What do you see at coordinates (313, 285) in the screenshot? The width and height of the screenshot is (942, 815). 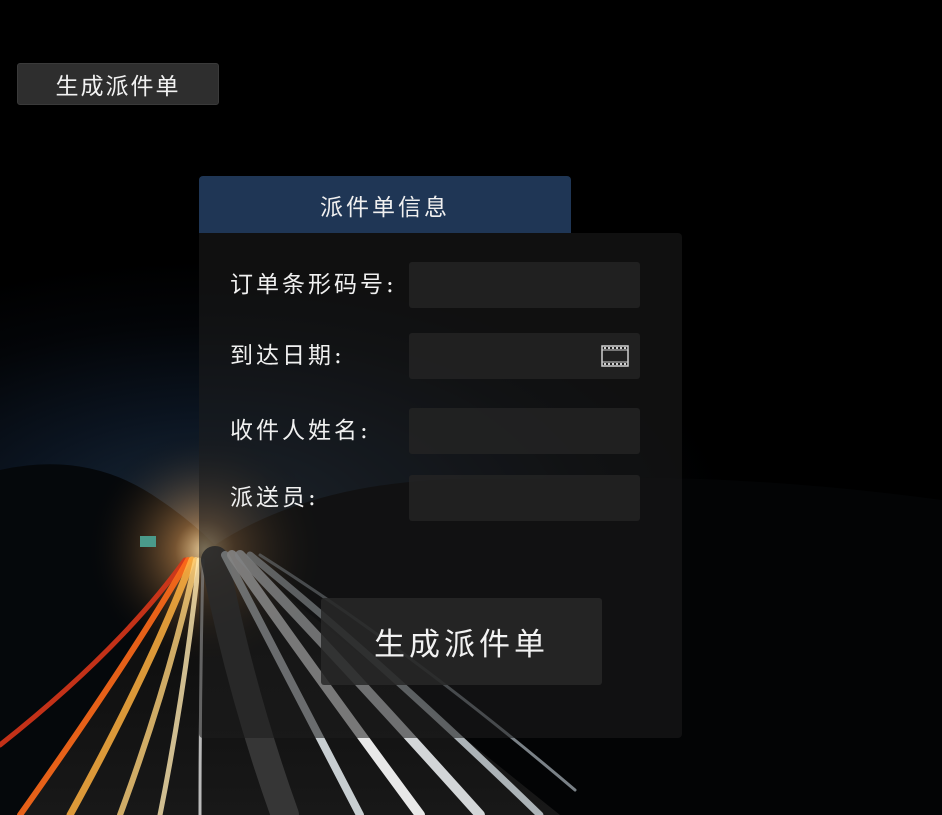 I see `barcode-label: 订单条形码号:` at bounding box center [313, 285].